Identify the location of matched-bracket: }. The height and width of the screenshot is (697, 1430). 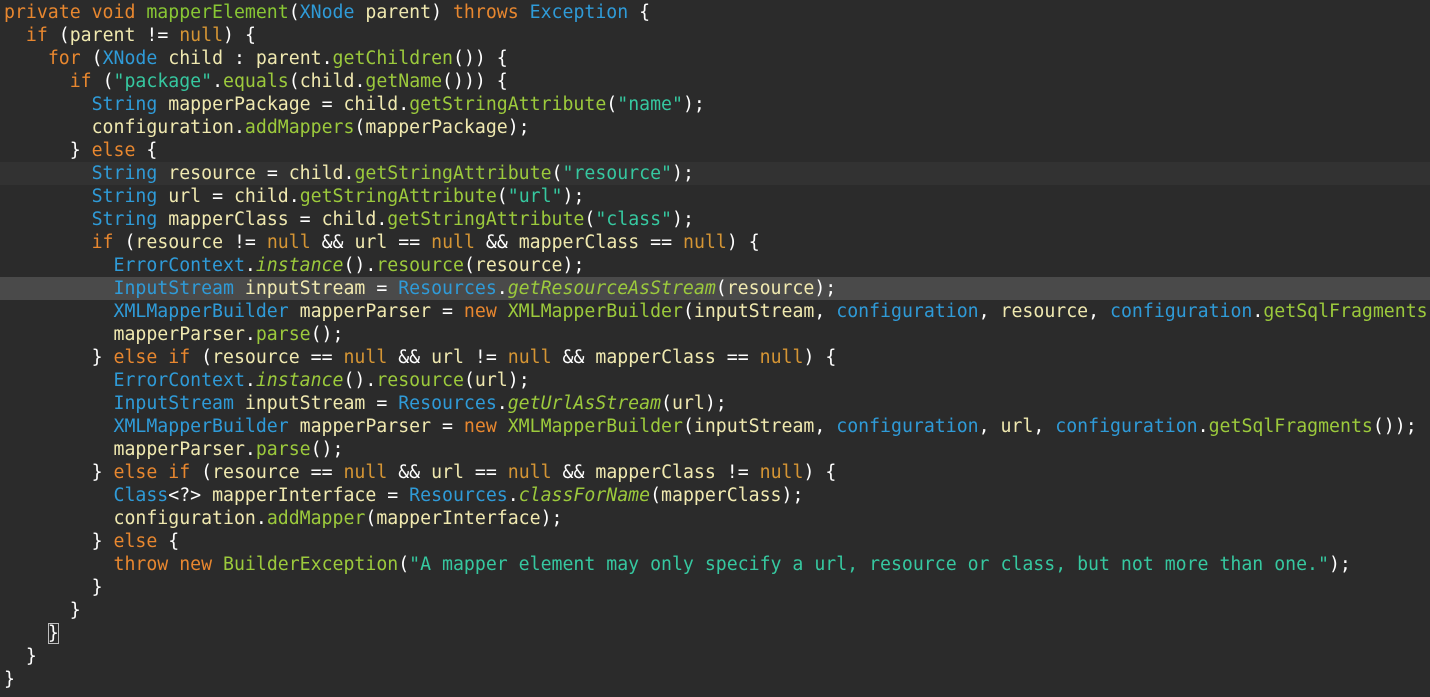
(53, 633).